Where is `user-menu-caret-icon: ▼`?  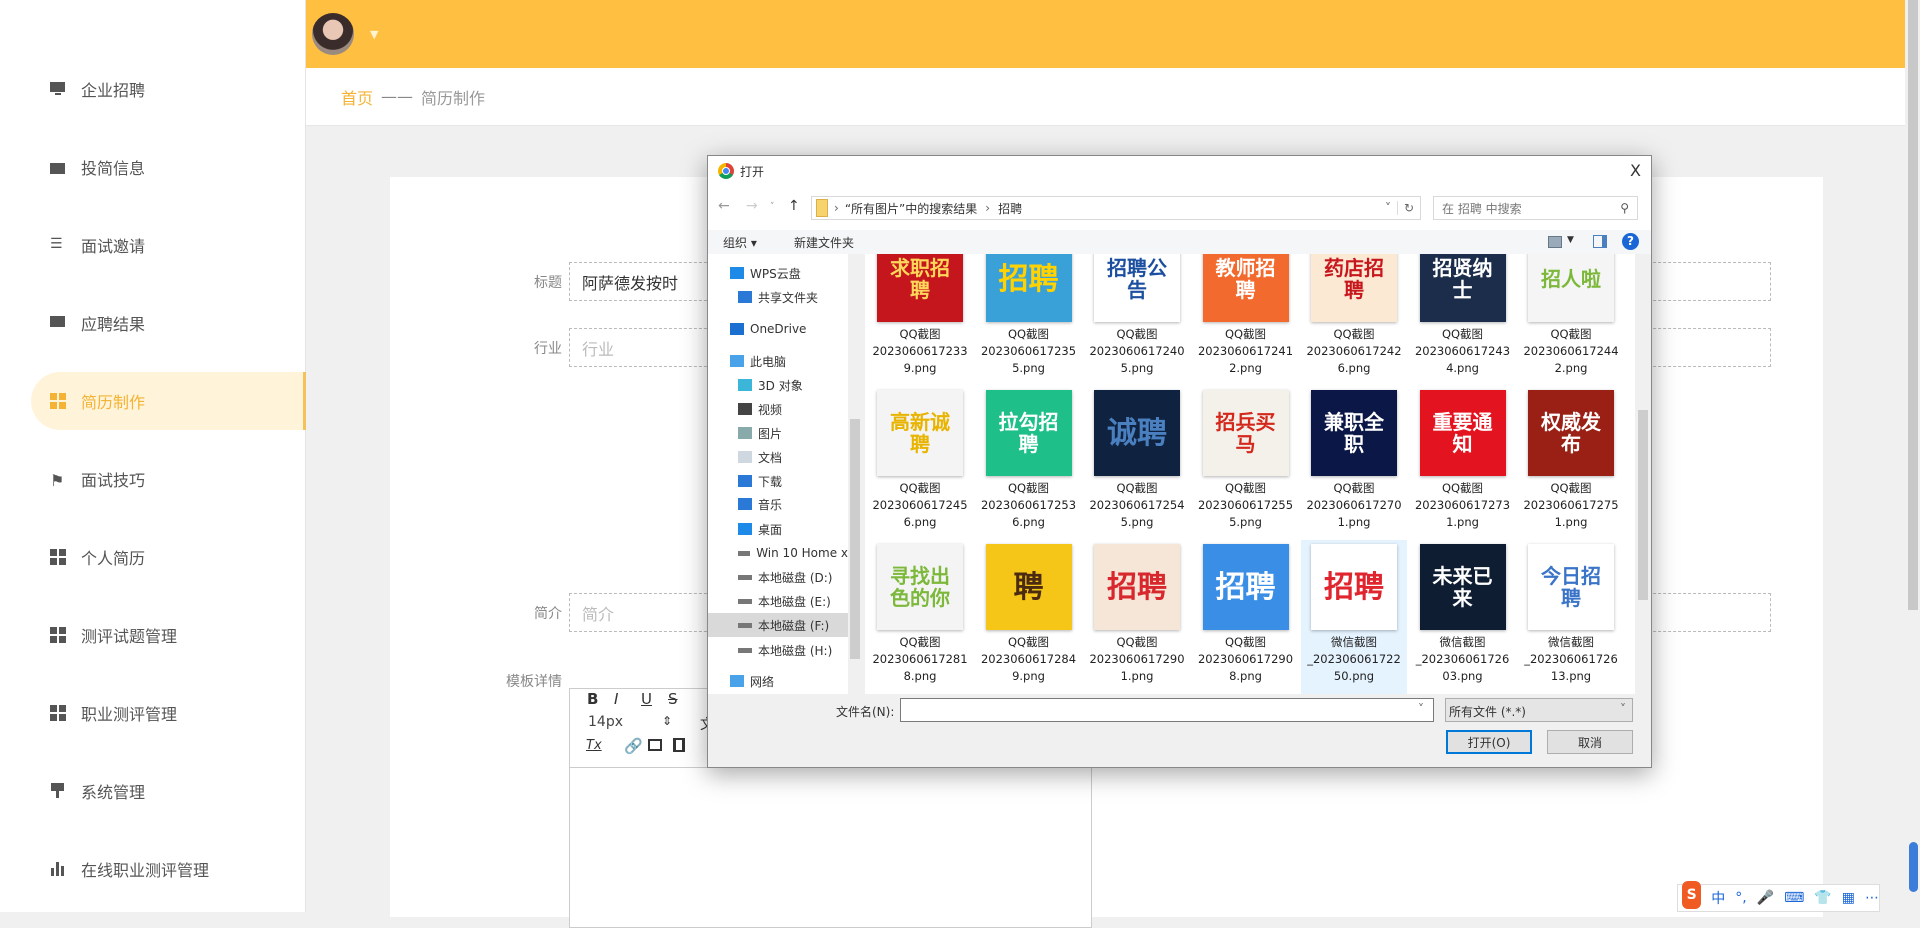
user-menu-caret-icon: ▼ is located at coordinates (374, 34).